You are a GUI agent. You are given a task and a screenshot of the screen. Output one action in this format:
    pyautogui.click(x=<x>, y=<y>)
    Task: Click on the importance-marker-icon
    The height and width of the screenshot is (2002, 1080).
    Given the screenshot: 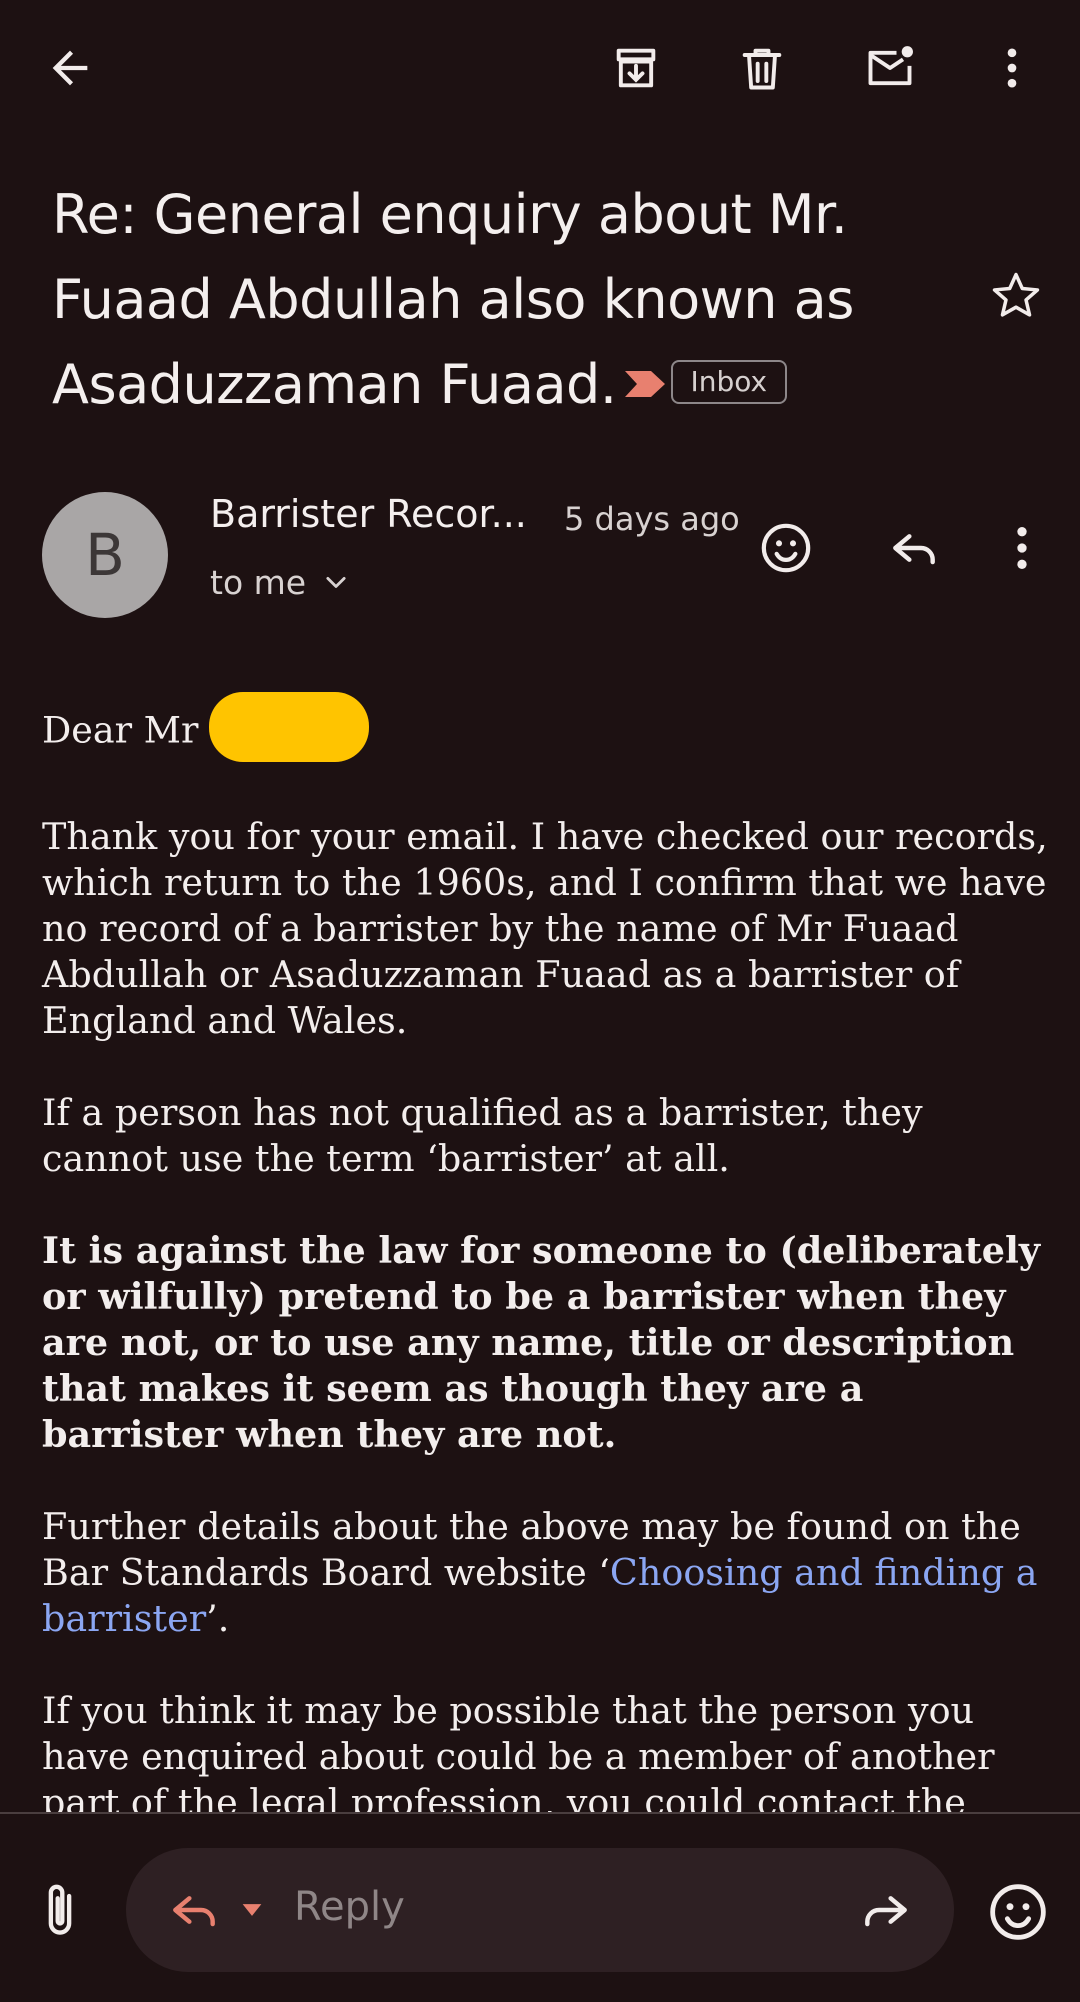 What is the action you would take?
    pyautogui.click(x=644, y=384)
    